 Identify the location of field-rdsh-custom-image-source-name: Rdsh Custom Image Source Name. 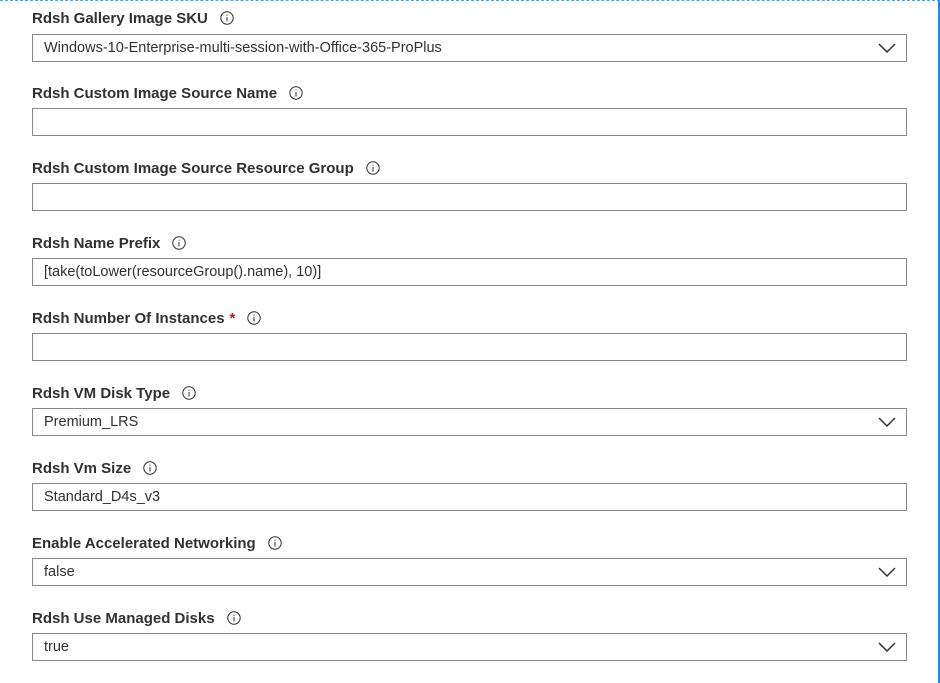
(469, 111).